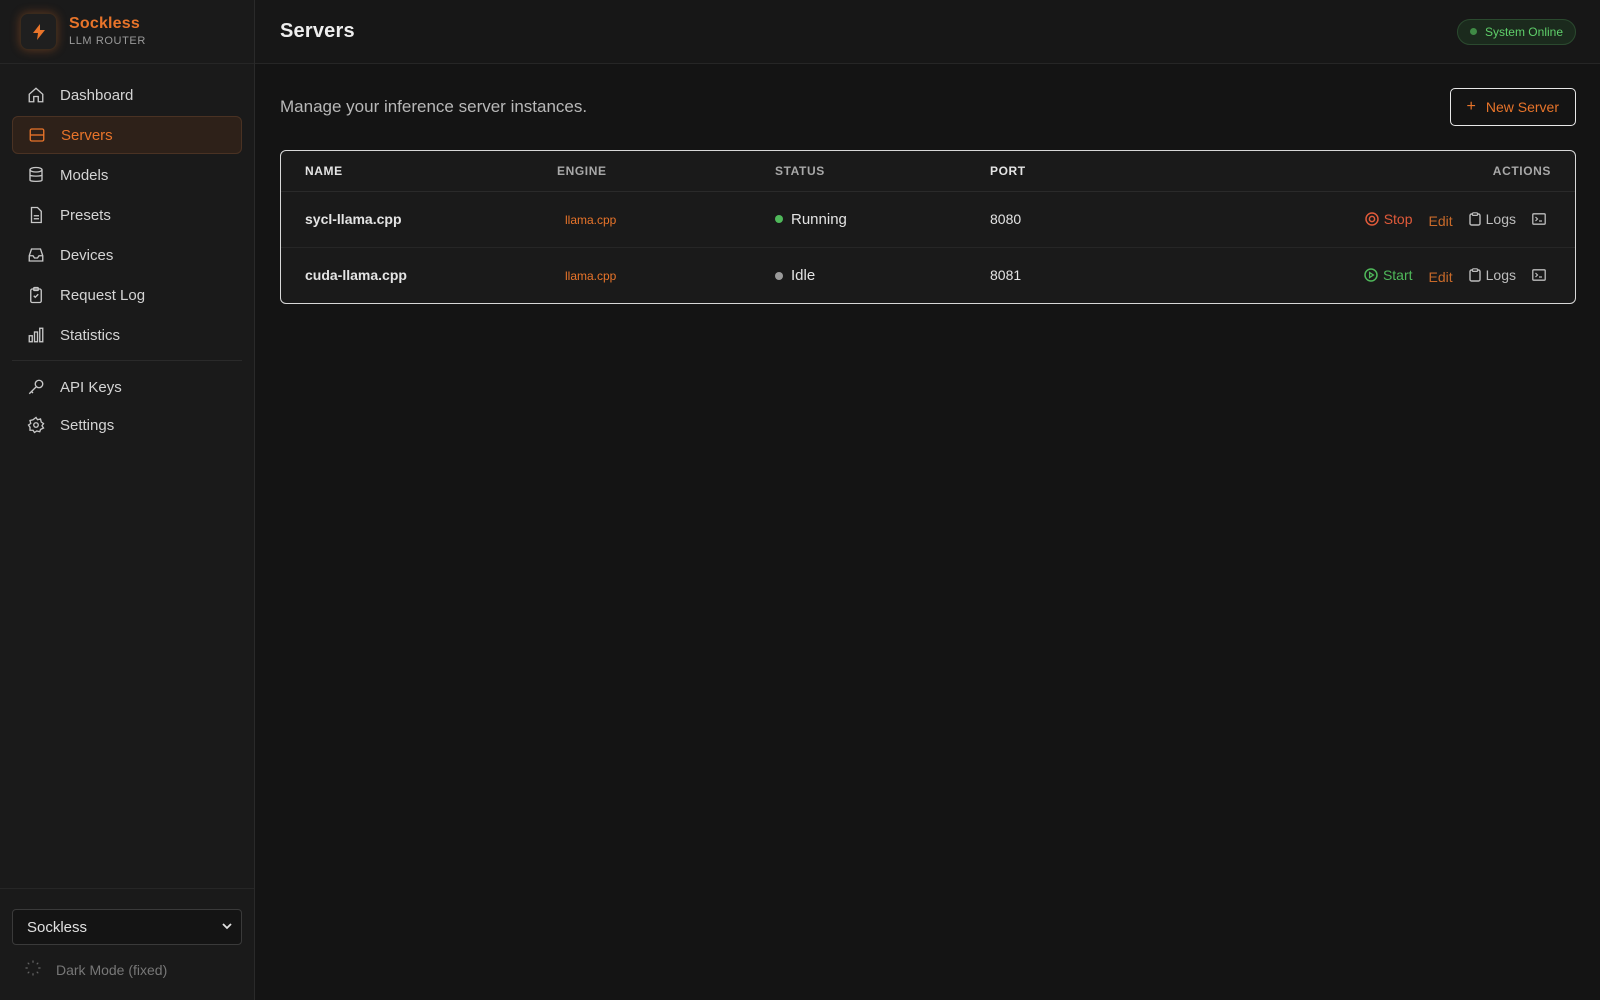 The height and width of the screenshot is (1000, 1600). What do you see at coordinates (127, 175) in the screenshot?
I see `sidebar-item-models: Models` at bounding box center [127, 175].